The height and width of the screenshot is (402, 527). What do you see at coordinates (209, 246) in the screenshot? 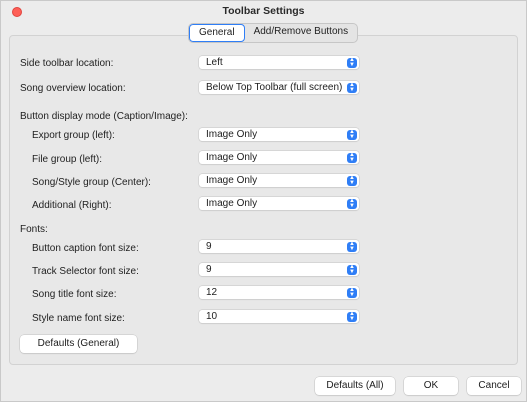
I see `button-caption-font-size-value: 9` at bounding box center [209, 246].